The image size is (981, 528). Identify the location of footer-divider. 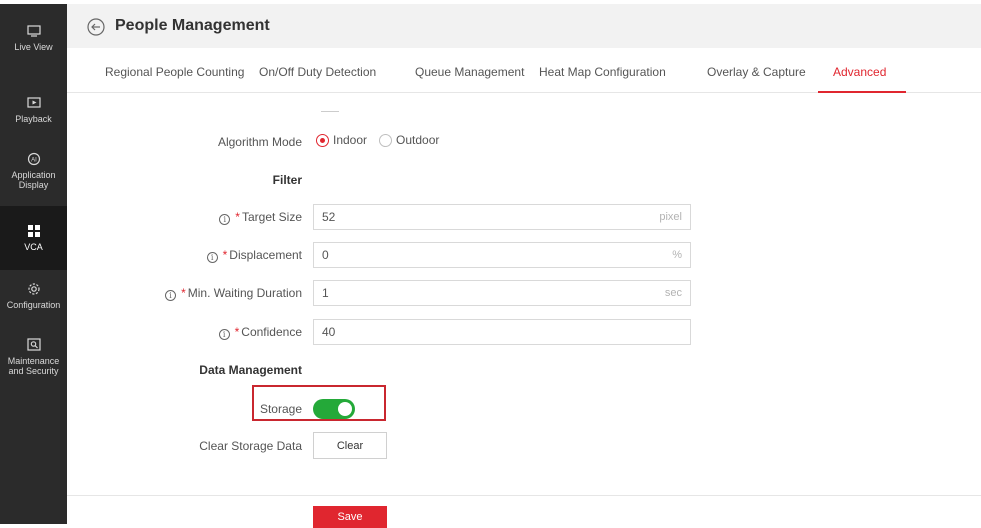
(524, 495).